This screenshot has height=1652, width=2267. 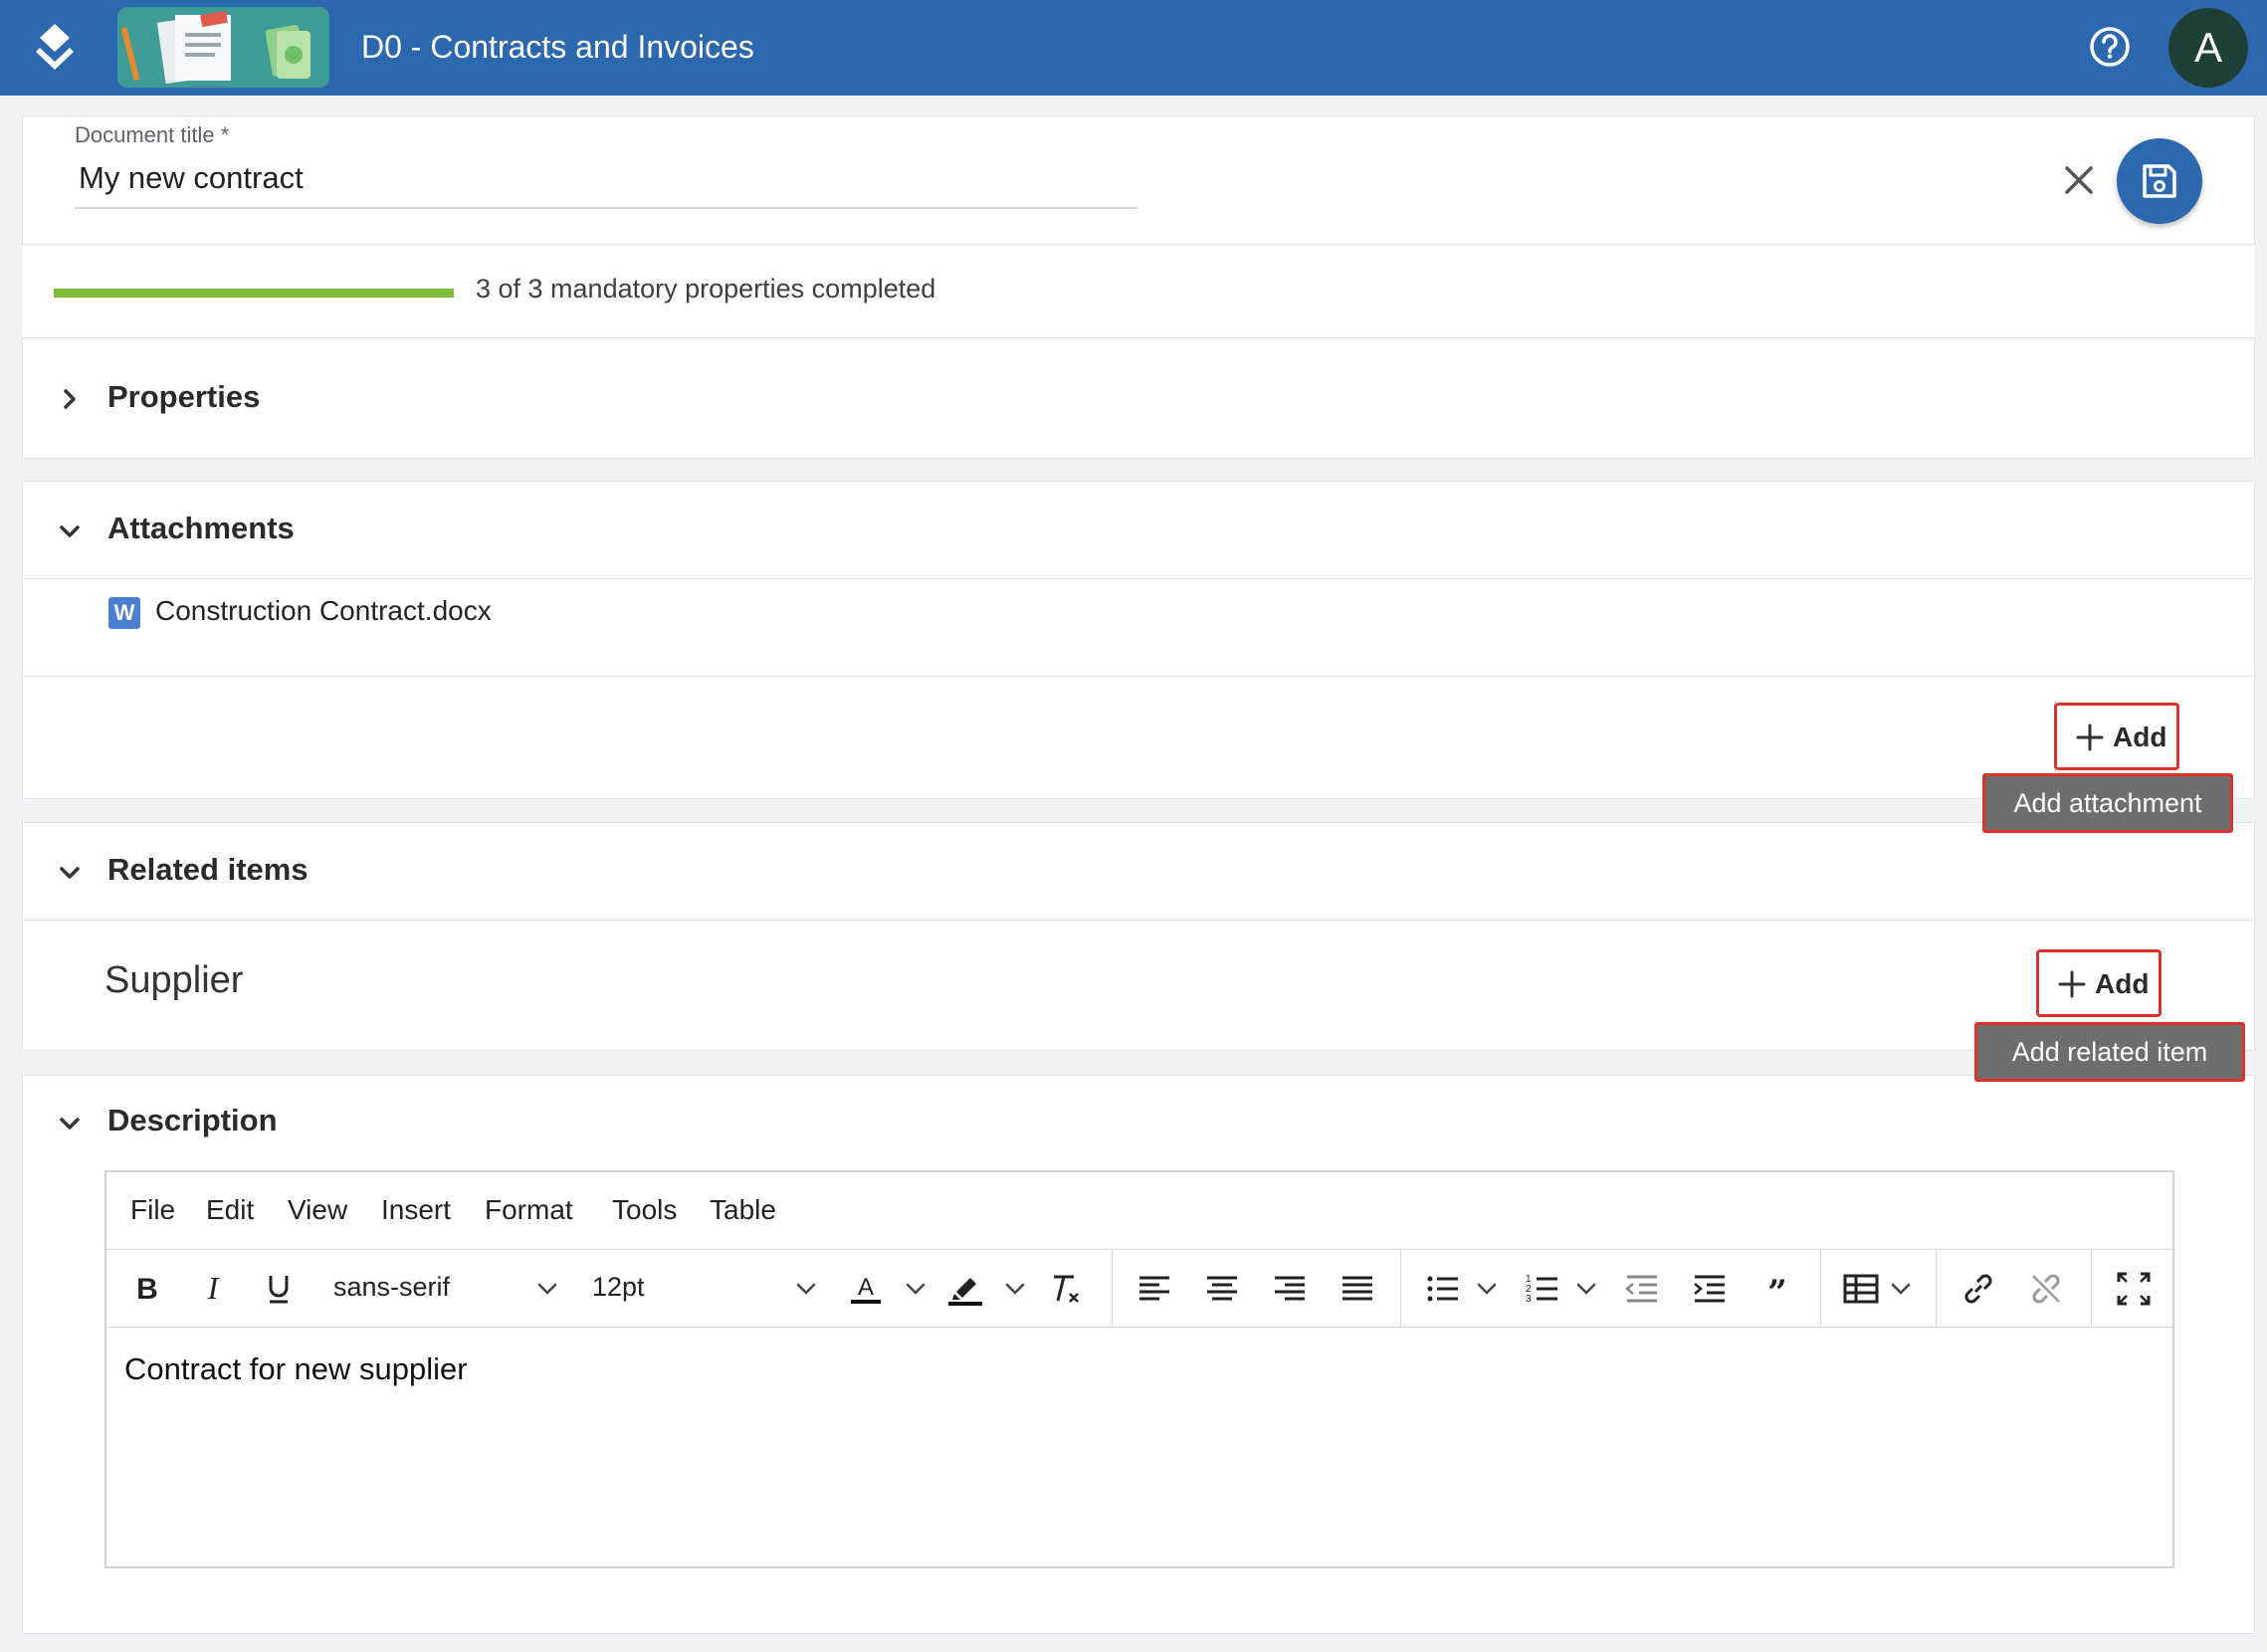 I want to click on editor-content: Contract for new supplier, so click(x=296, y=1369).